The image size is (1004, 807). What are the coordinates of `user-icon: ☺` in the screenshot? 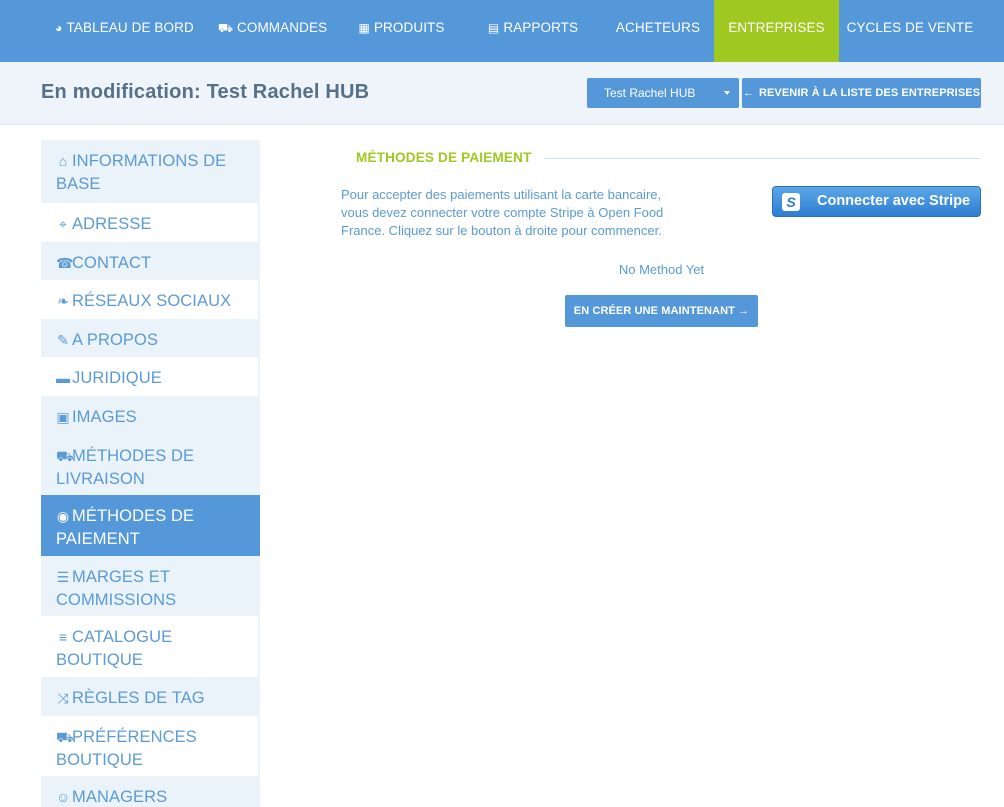 It's located at (63, 797).